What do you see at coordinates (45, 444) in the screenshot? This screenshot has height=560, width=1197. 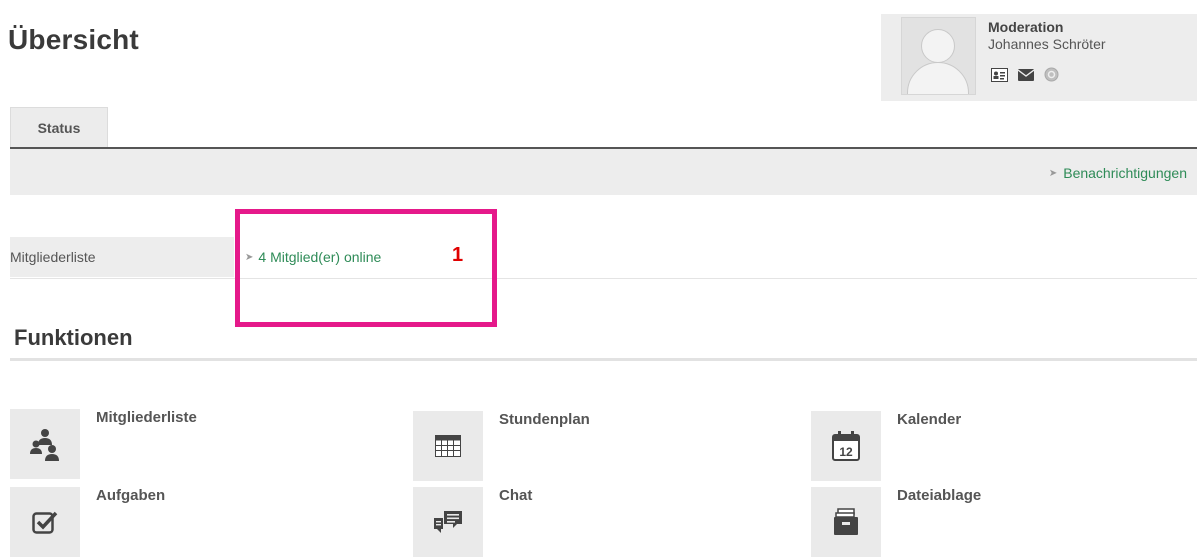 I see `members-icon` at bounding box center [45, 444].